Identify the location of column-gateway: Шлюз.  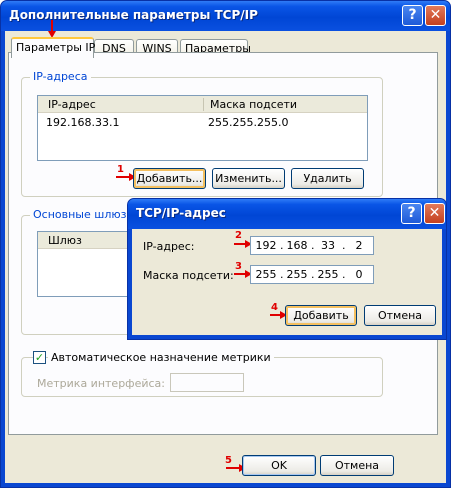
(65, 240).